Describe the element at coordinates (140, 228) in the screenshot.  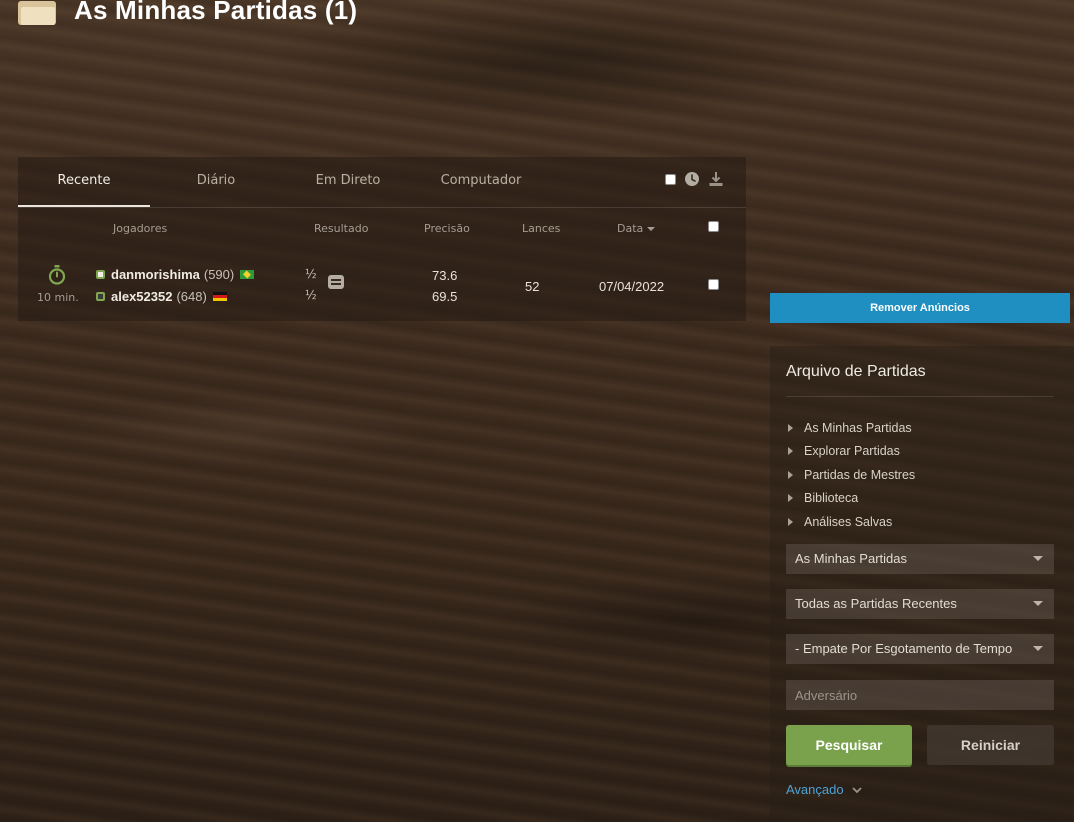
I see `column-header-players: Jogadores` at that location.